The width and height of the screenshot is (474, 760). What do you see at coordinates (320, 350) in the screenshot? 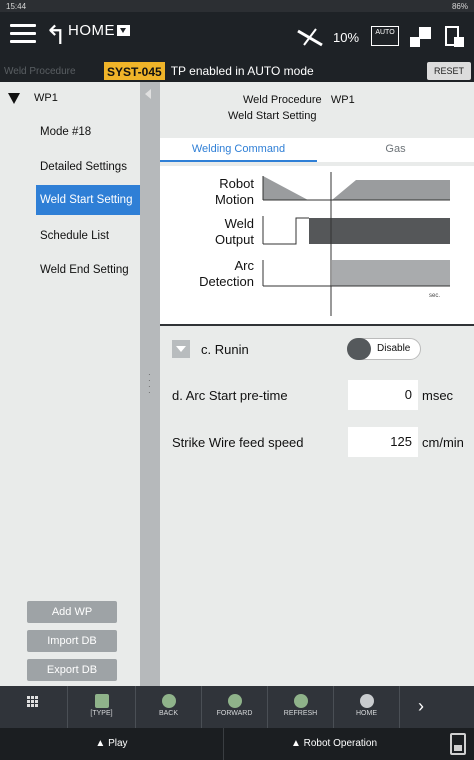
I see `runin-row: c. Runin Disable` at bounding box center [320, 350].